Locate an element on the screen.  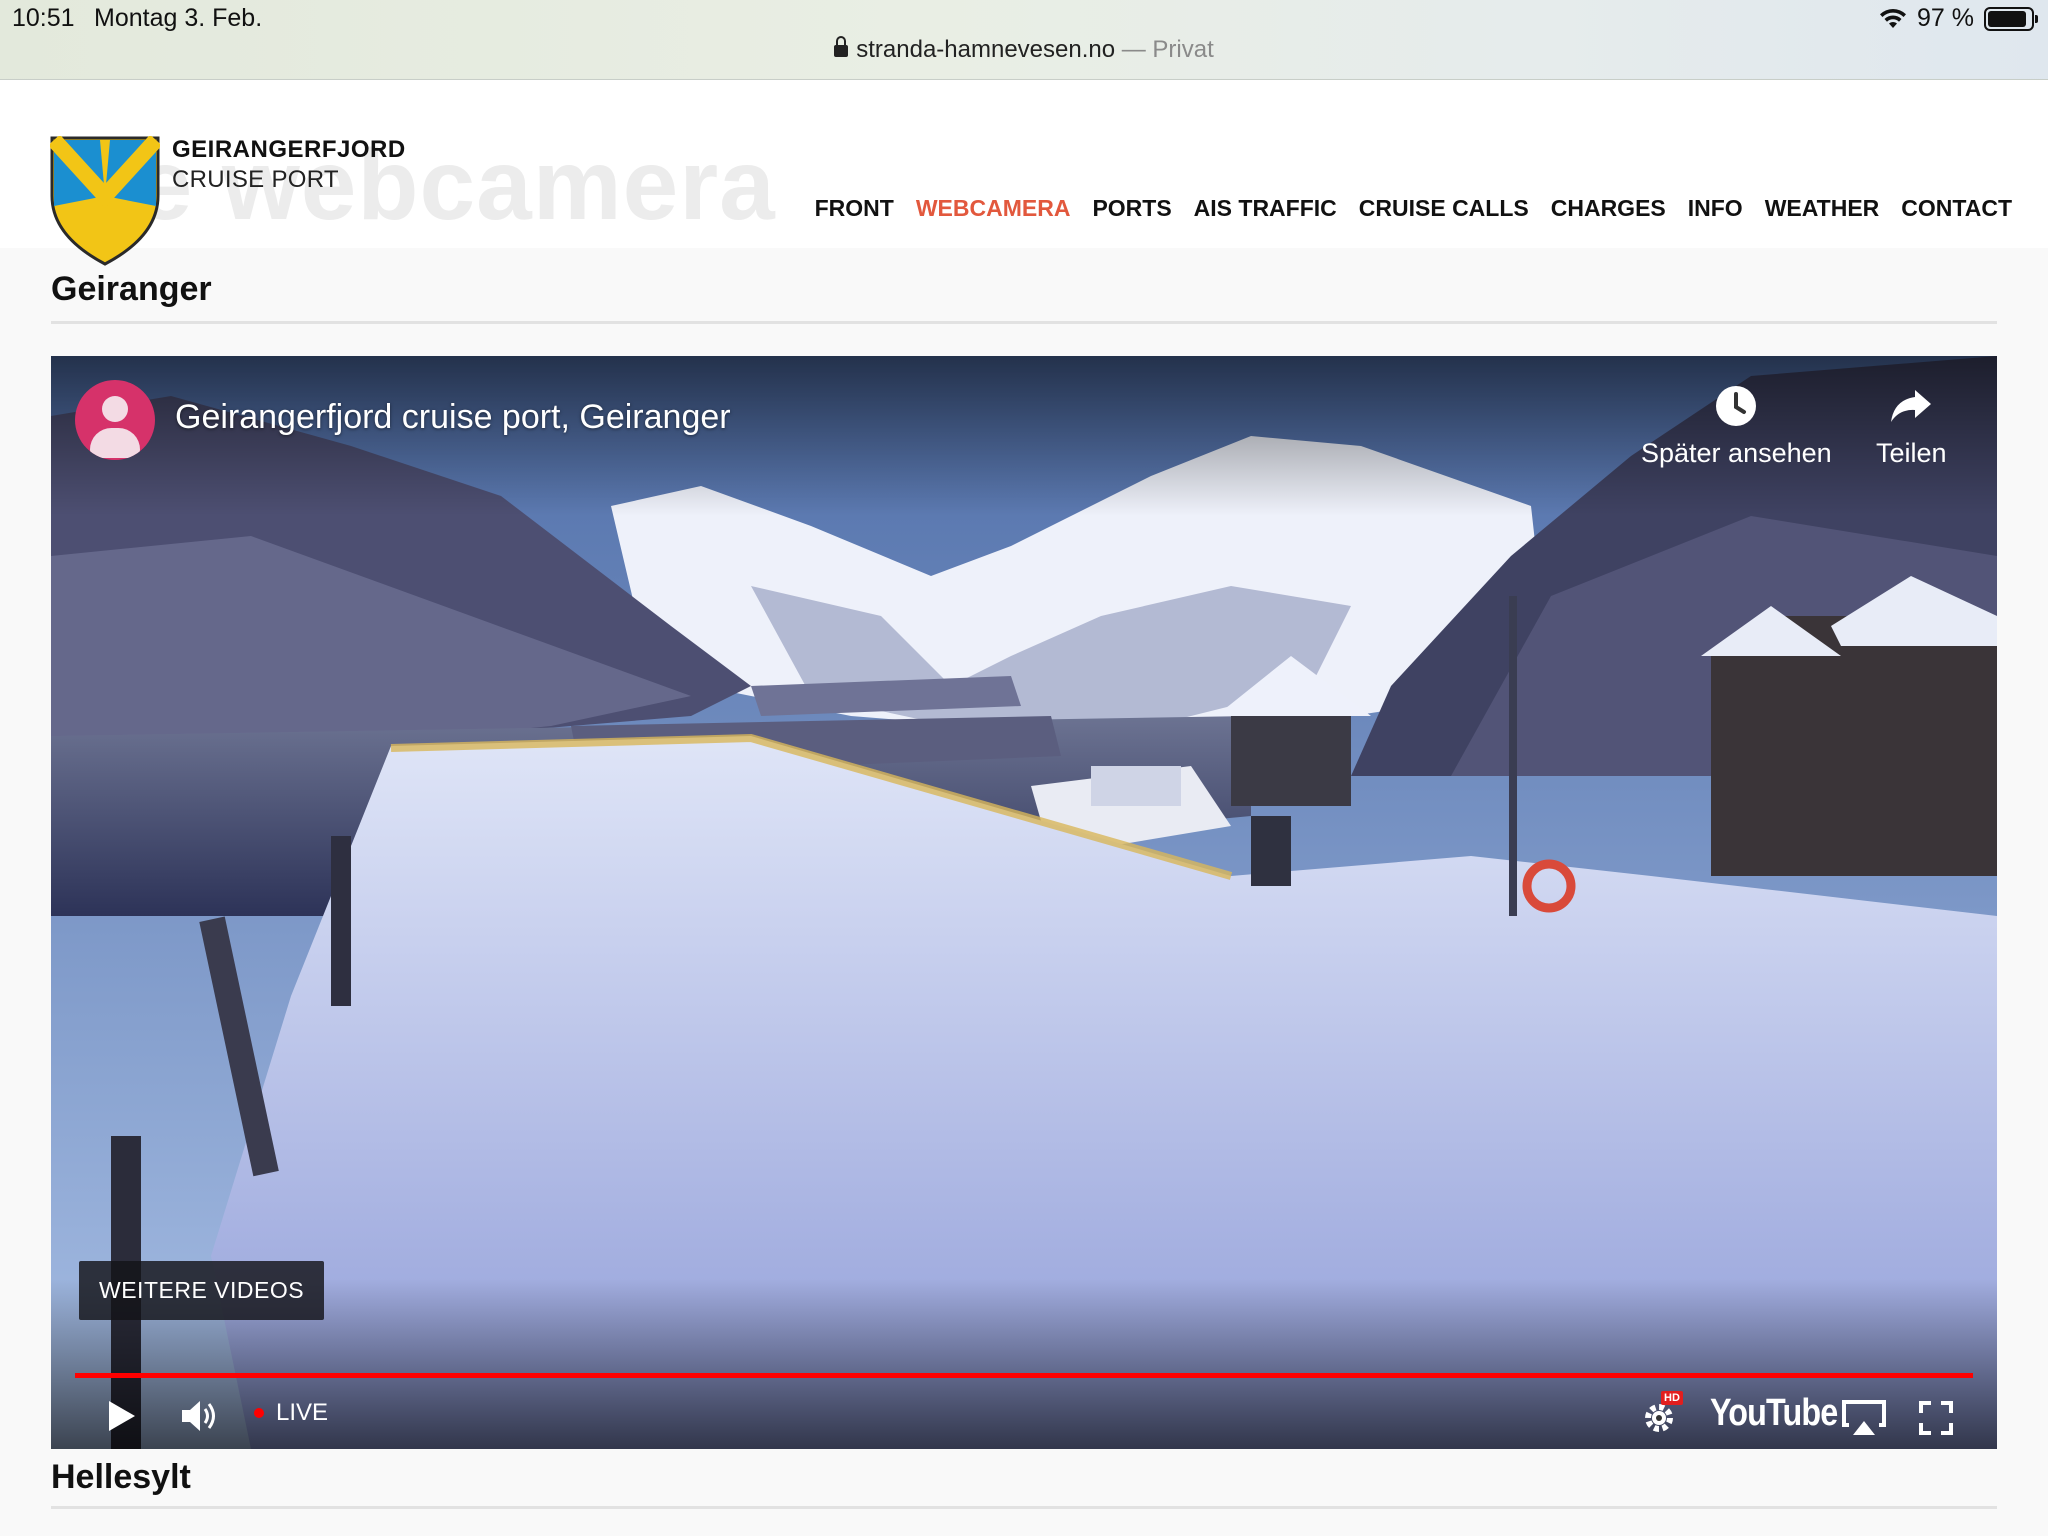
nav-ais-traffic: AIS TRAFFIC is located at coordinates (1265, 208).